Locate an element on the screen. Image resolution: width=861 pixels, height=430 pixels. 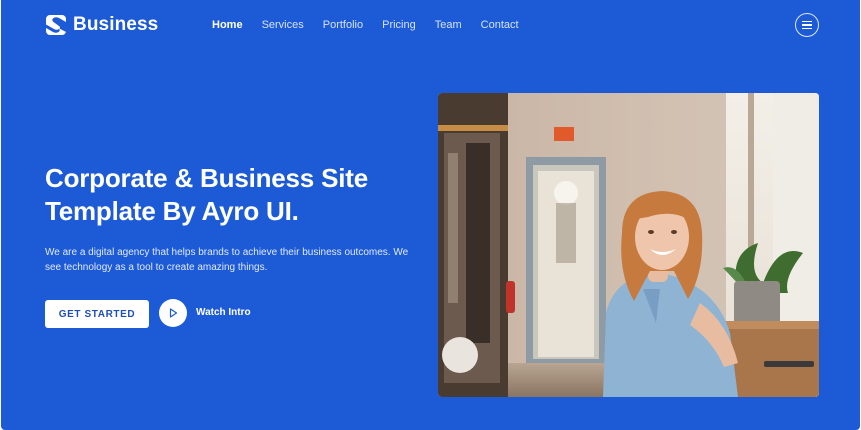
brand-logo: Business is located at coordinates (102, 25).